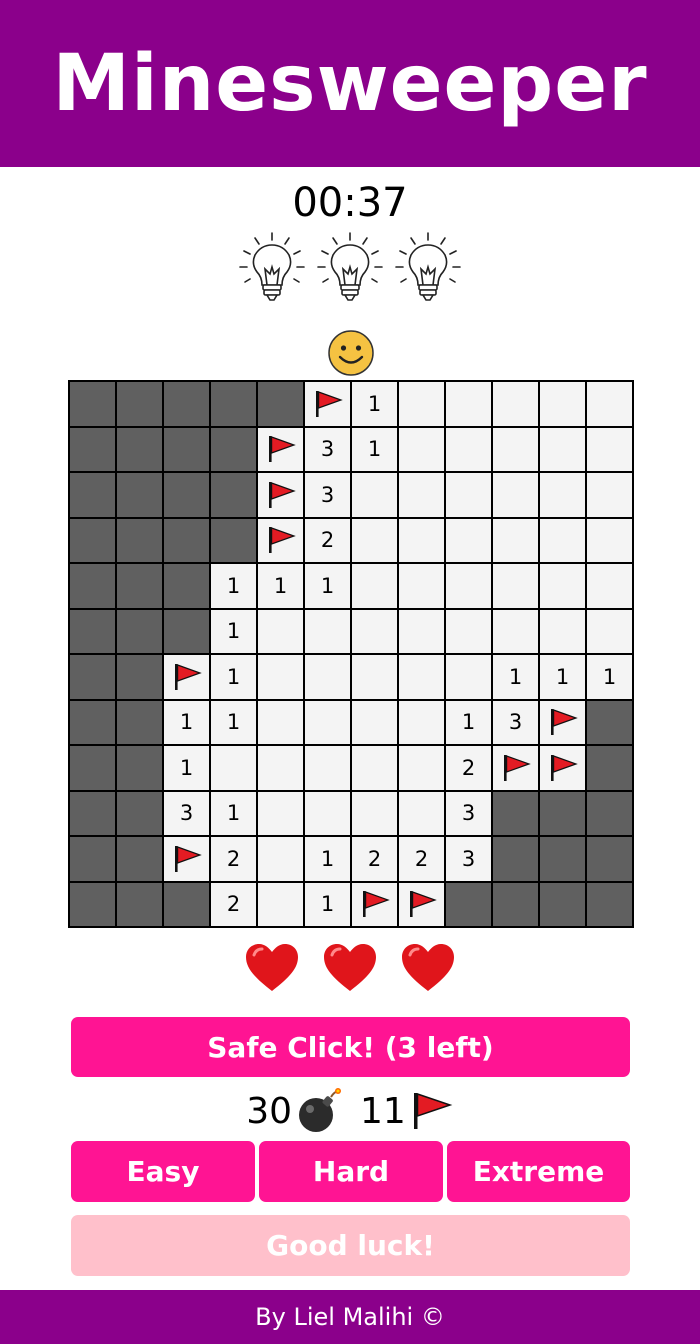 The height and width of the screenshot is (1344, 700). Describe the element at coordinates (351, 353) in the screenshot. I see `smiley-face-icon` at that location.